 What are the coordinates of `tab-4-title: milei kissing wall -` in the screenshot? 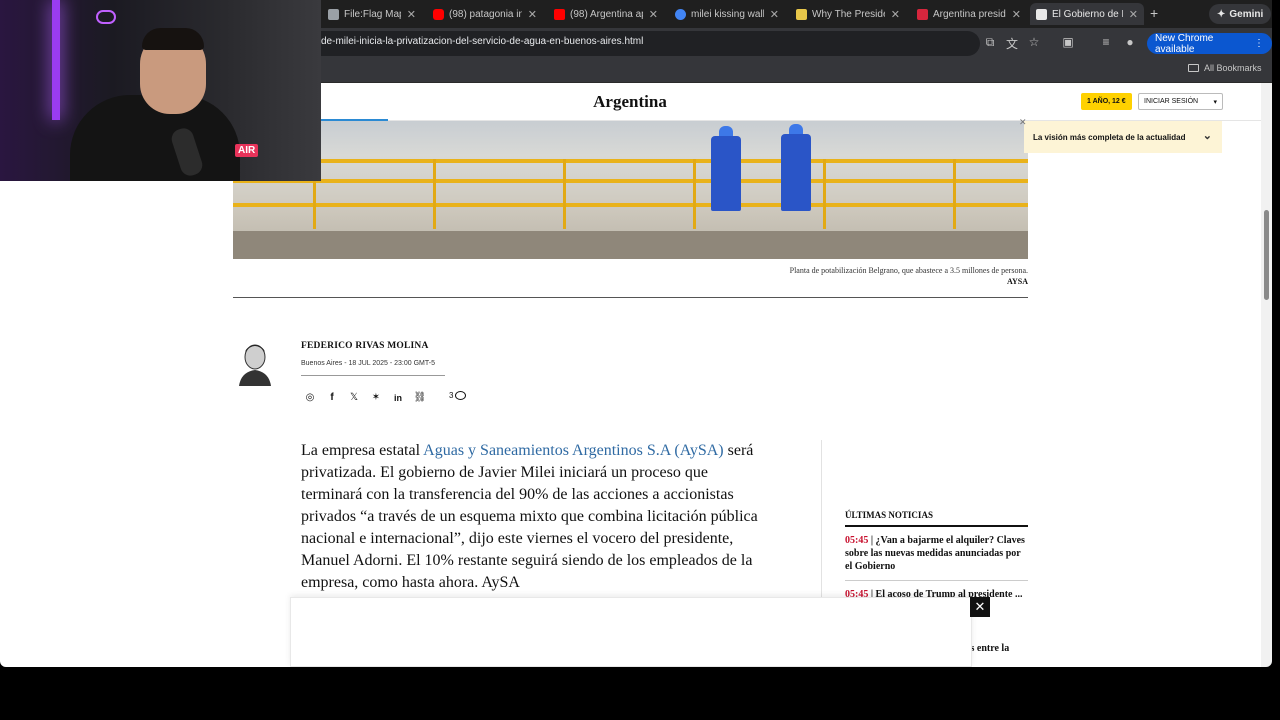 It's located at (727, 14).